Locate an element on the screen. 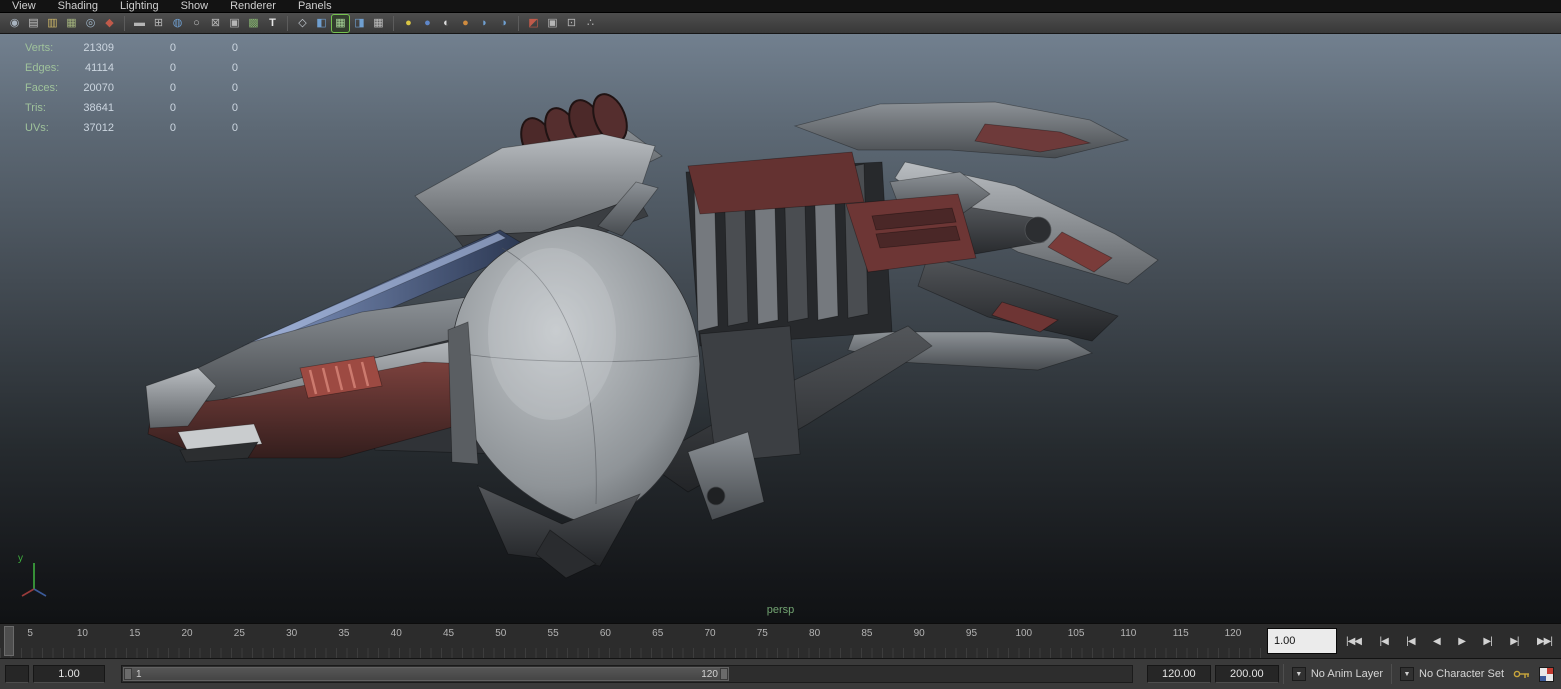  go-to-start-button: |◀◀ is located at coordinates (1353, 641).